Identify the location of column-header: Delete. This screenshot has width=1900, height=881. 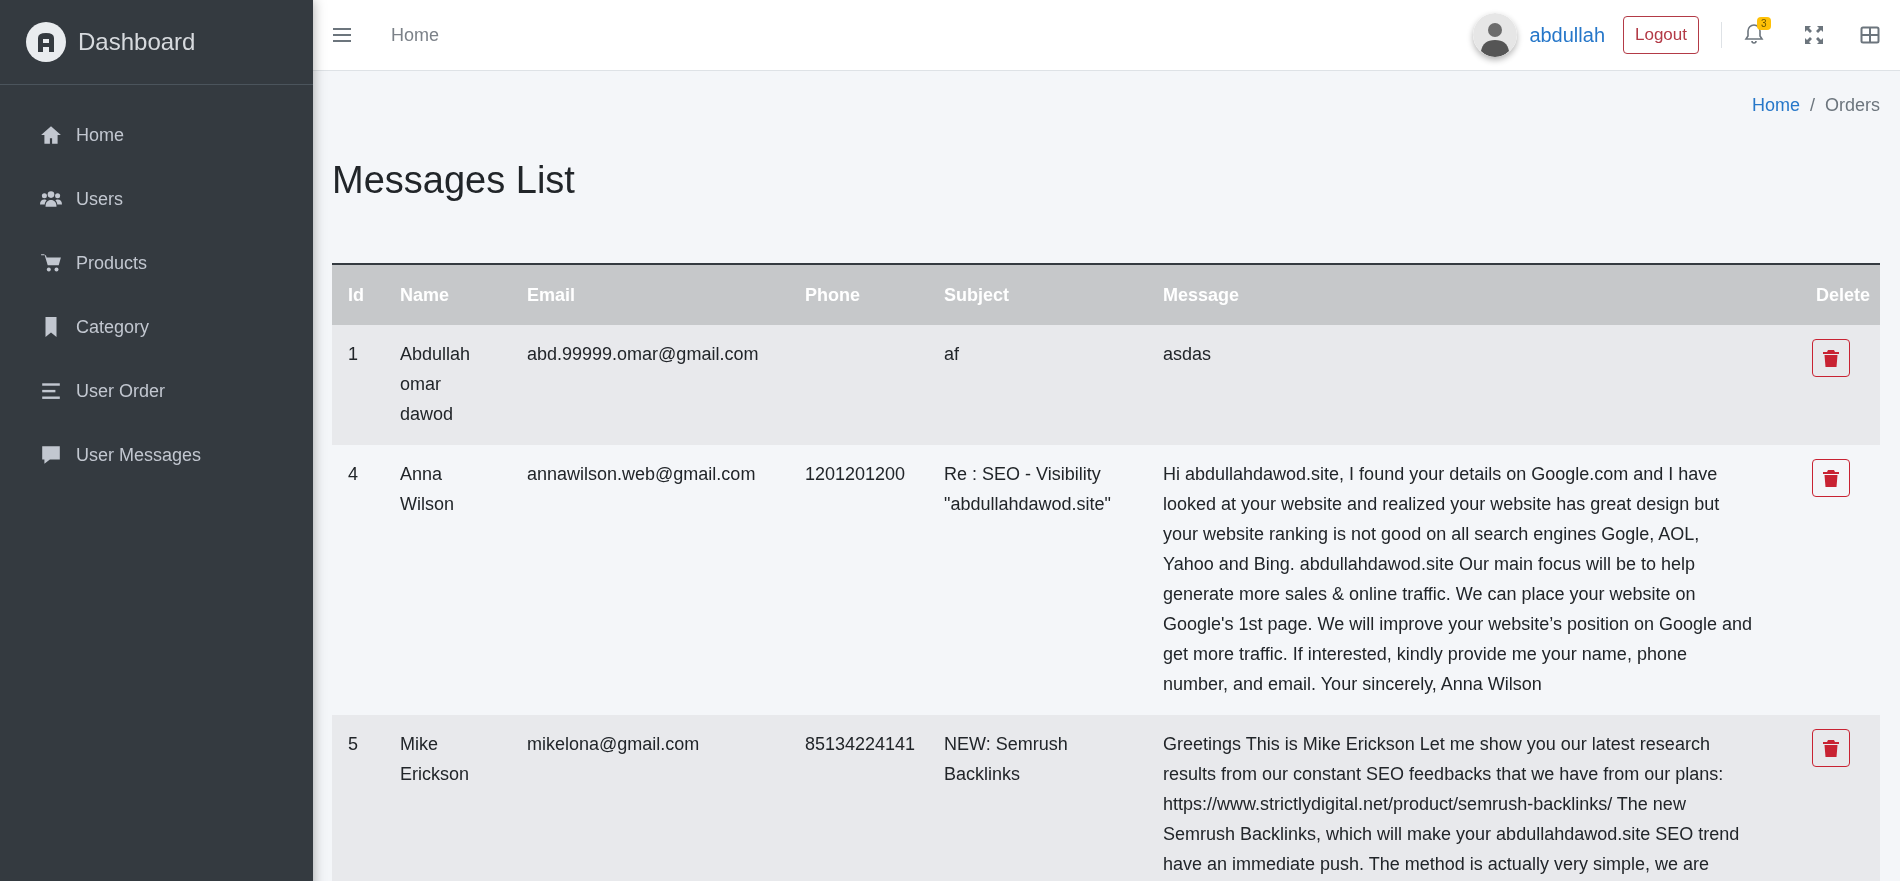
(1825, 294).